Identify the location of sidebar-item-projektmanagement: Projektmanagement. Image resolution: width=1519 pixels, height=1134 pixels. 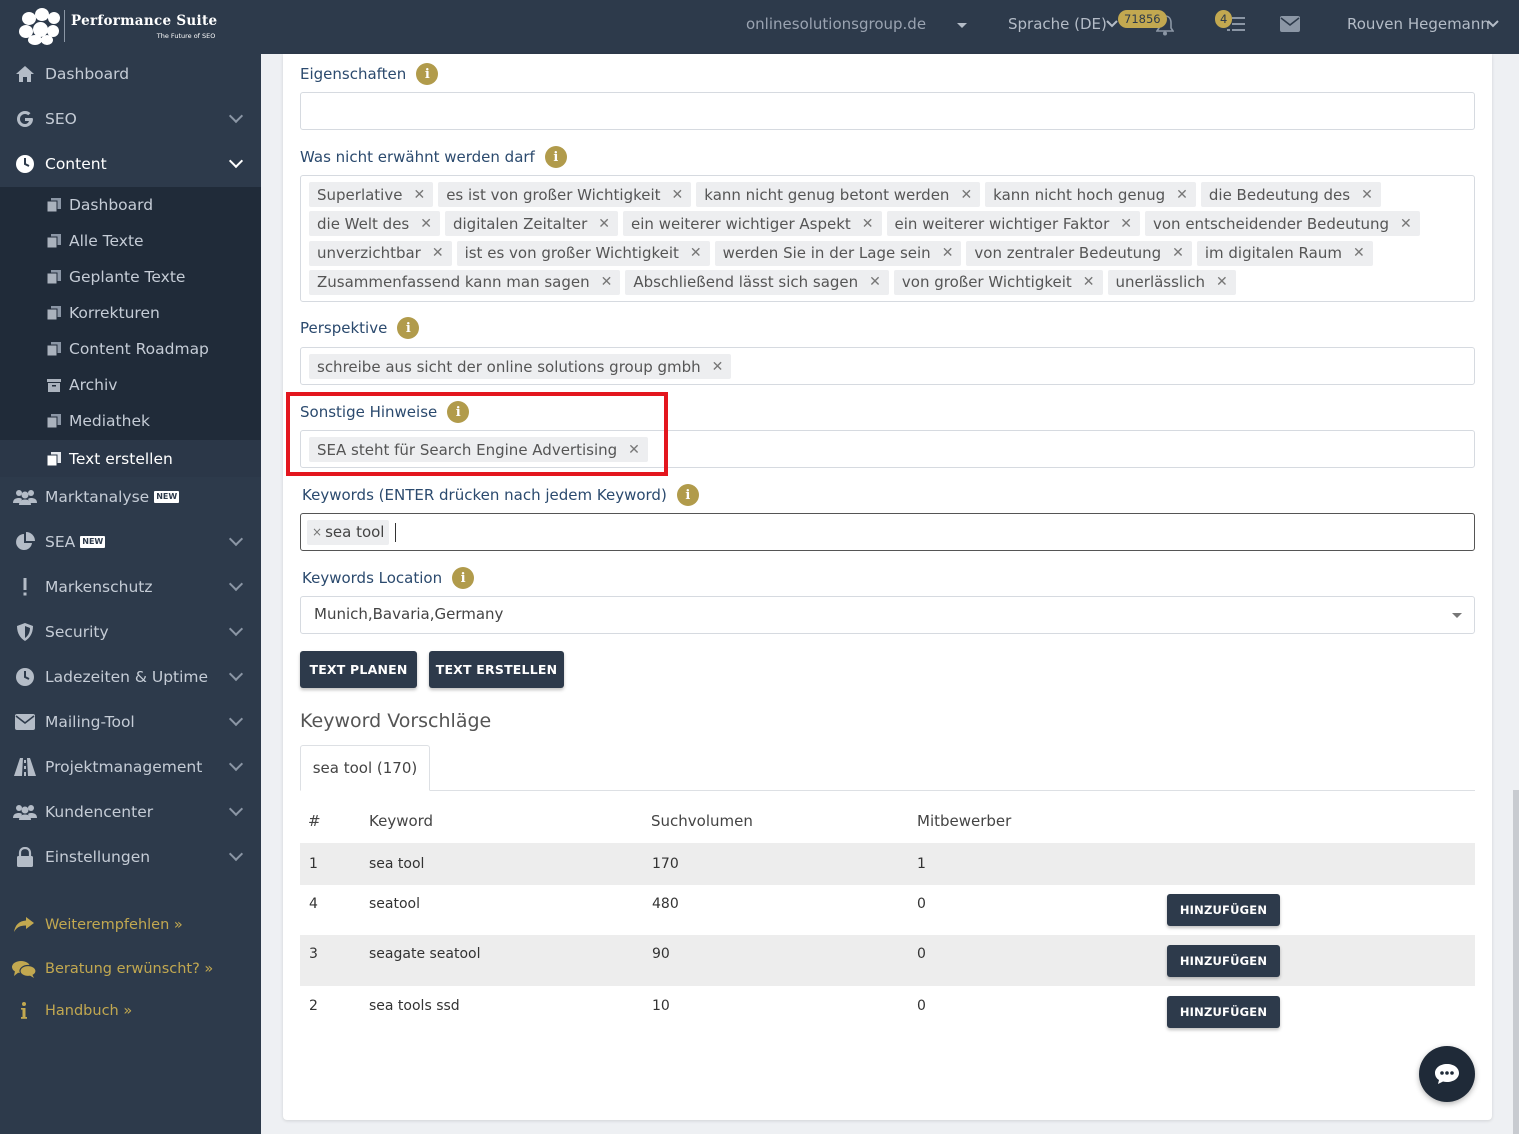
(130, 767).